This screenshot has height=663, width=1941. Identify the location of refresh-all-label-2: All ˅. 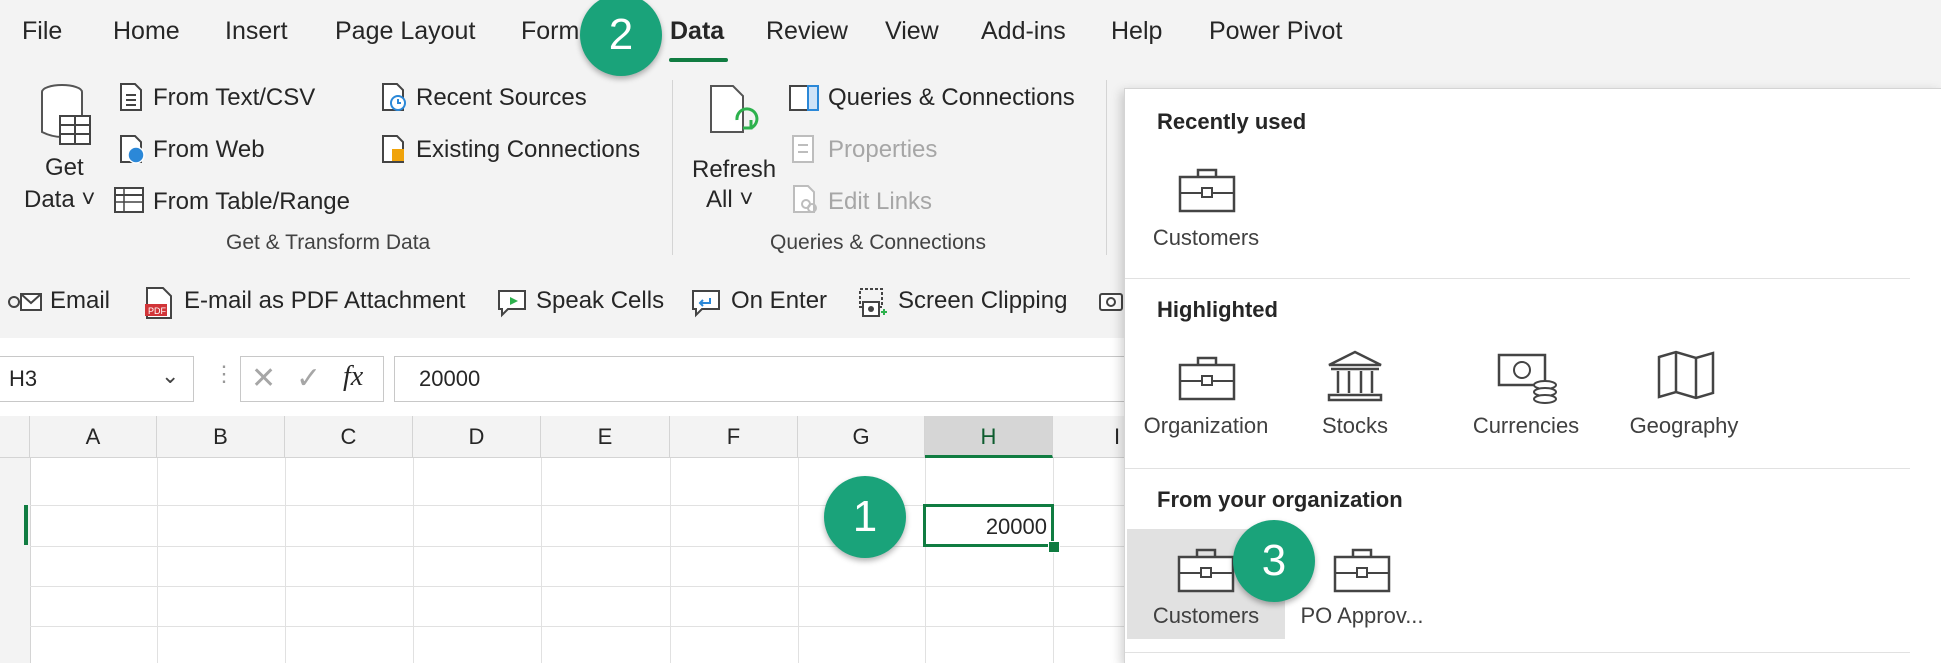
(730, 199).